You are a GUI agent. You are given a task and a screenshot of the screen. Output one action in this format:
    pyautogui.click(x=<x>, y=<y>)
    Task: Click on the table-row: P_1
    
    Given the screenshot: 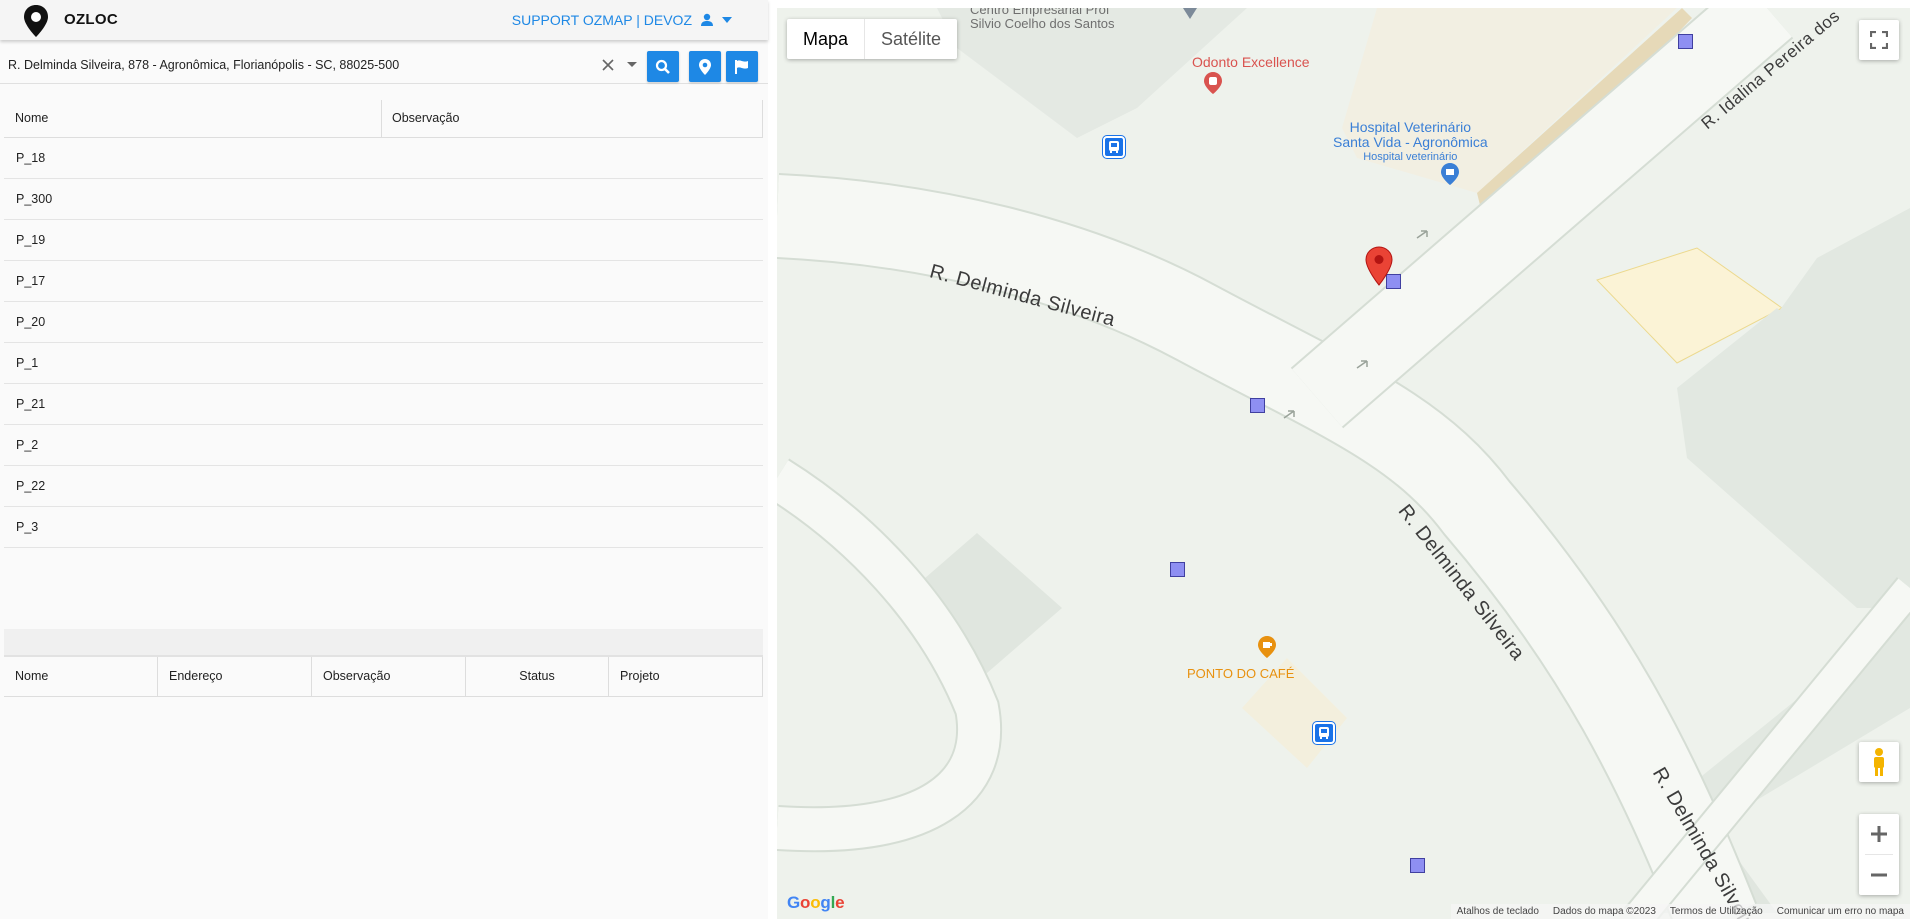 What is the action you would take?
    pyautogui.click(x=383, y=363)
    